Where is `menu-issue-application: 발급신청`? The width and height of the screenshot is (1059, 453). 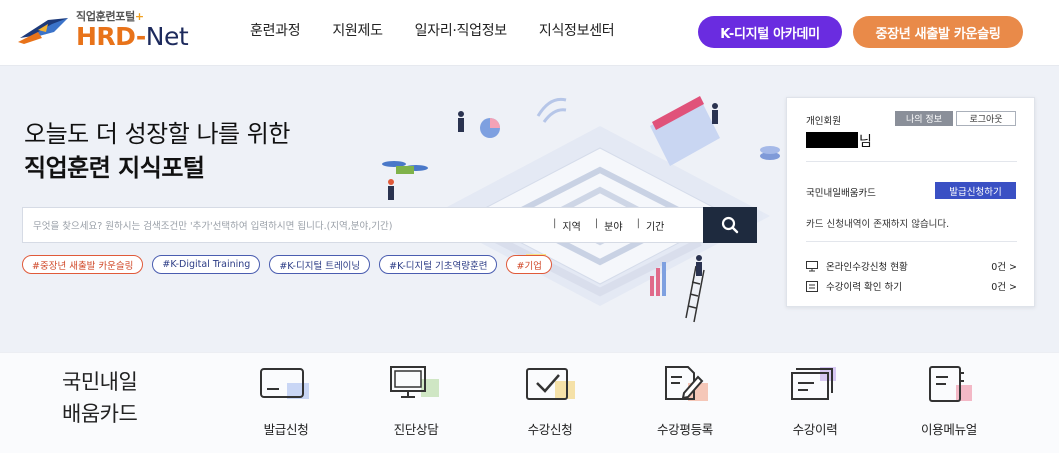
menu-issue-application: 발급신청 is located at coordinates (286, 404).